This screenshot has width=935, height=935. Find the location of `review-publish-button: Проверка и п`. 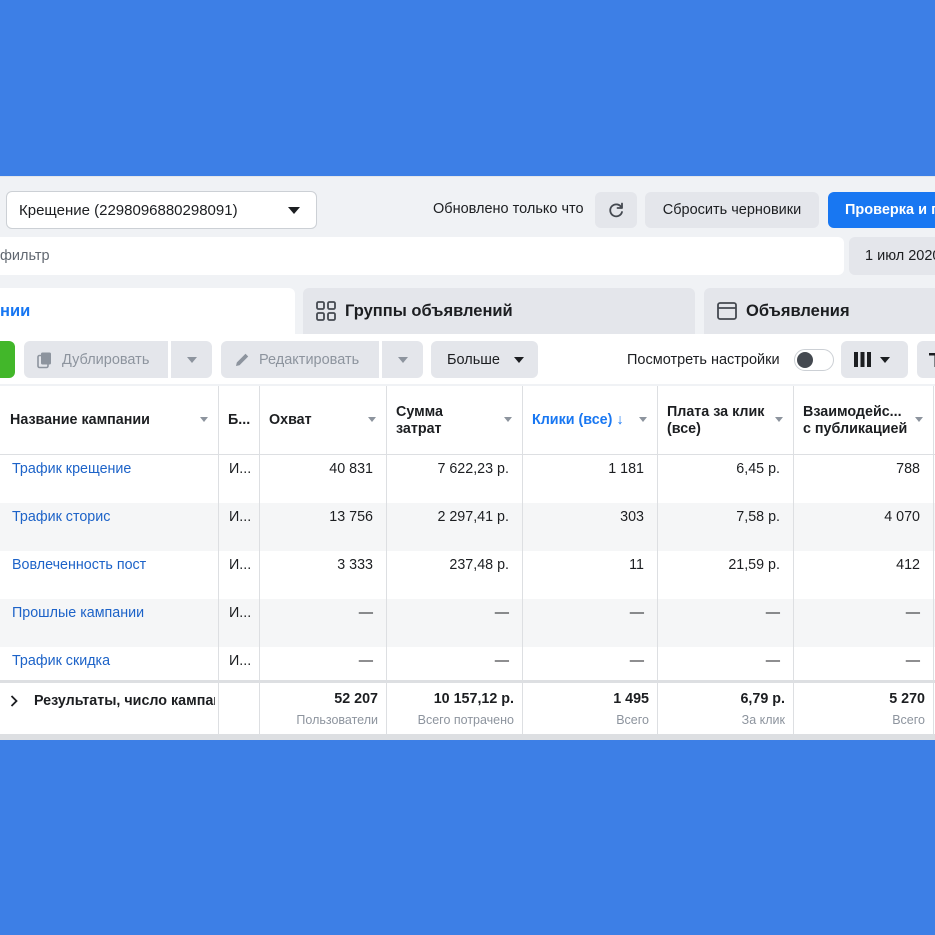

review-publish-button: Проверка и п is located at coordinates (881, 210).